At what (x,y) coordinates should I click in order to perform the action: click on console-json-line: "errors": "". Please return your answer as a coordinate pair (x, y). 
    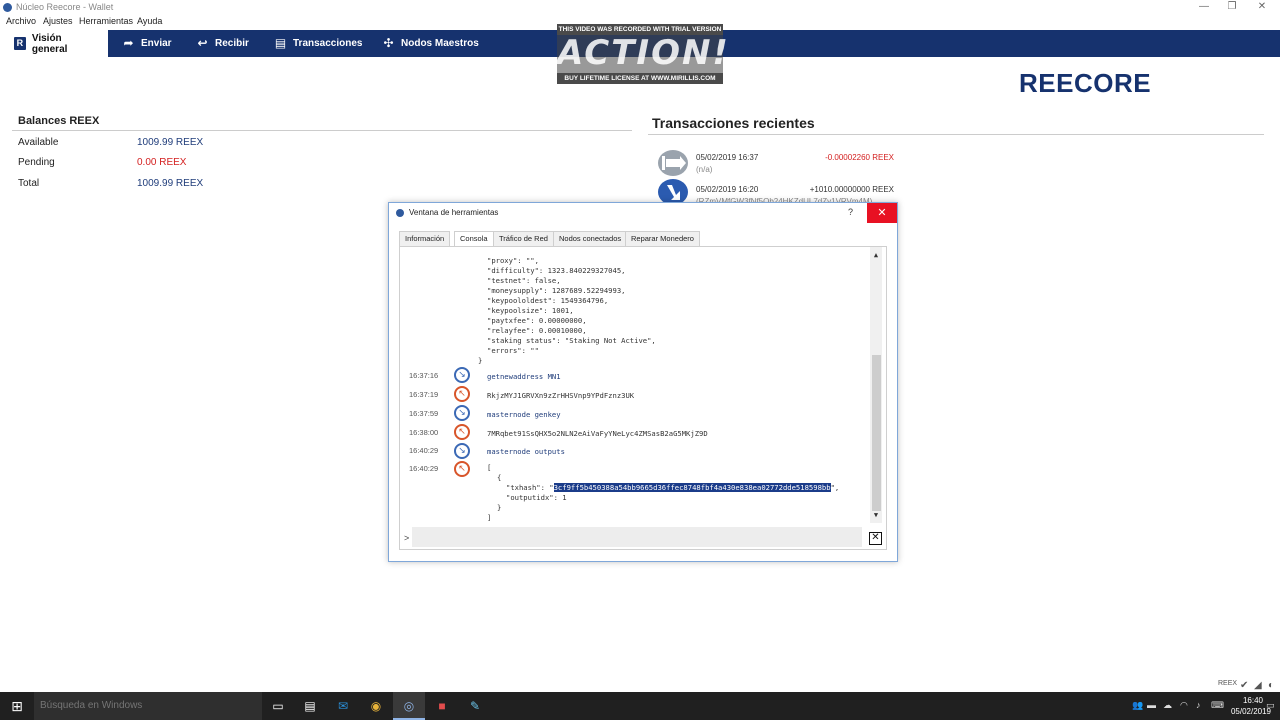
    Looking at the image, I should click on (513, 350).